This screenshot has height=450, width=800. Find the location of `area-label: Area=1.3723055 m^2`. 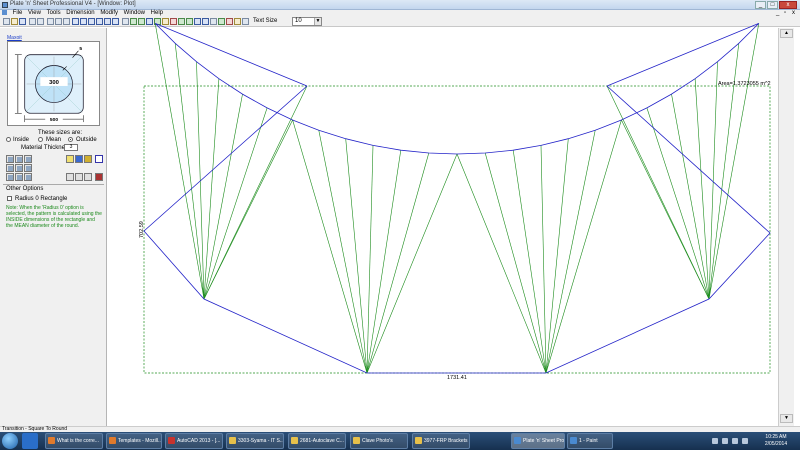

area-label: Area=1.3723055 m^2 is located at coordinates (744, 84).